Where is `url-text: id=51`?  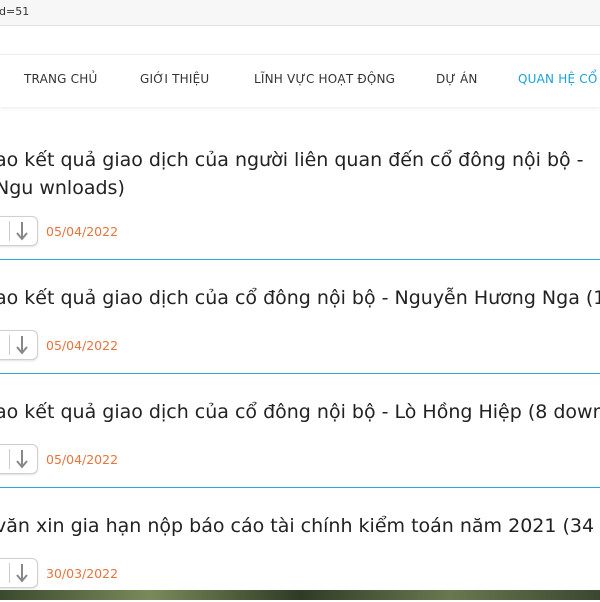 url-text: id=51 is located at coordinates (14, 11).